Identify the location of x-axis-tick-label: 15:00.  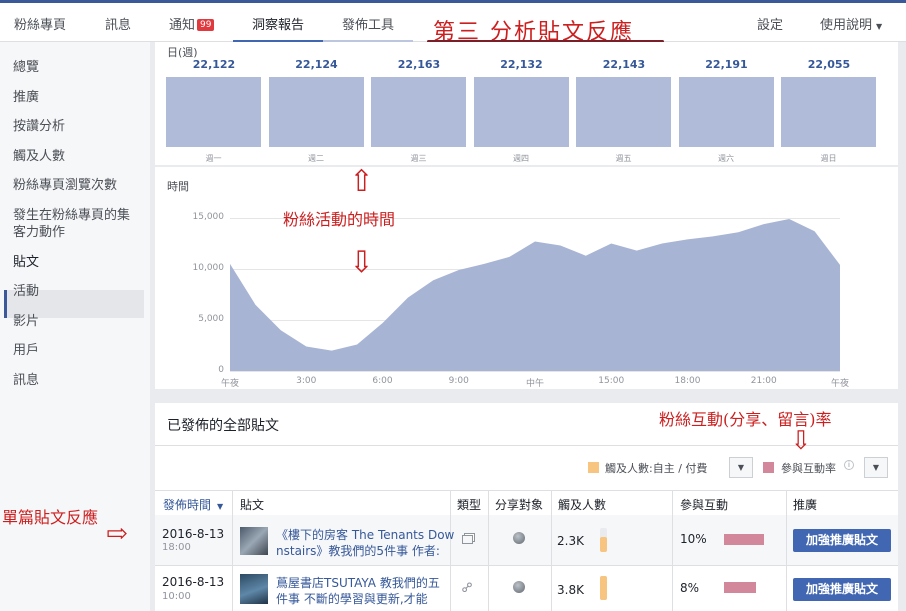
(611, 381).